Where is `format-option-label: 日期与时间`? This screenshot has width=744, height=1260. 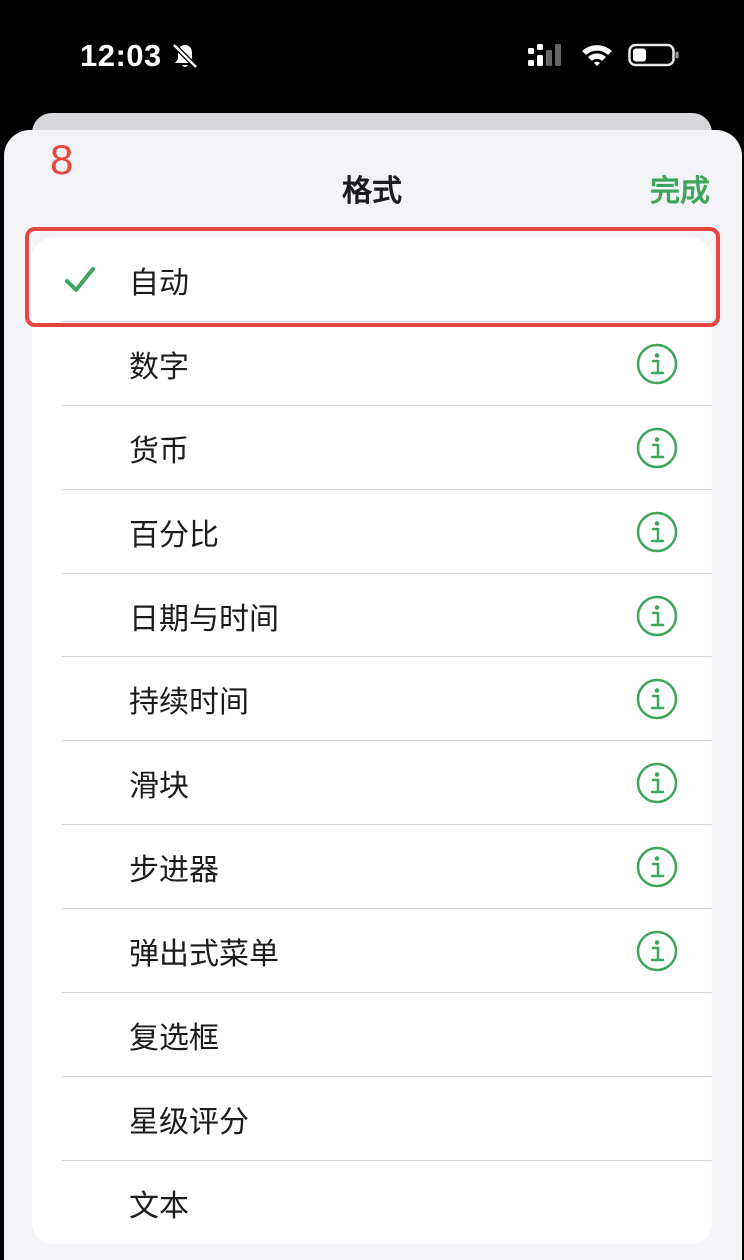 format-option-label: 日期与时间 is located at coordinates (204, 619).